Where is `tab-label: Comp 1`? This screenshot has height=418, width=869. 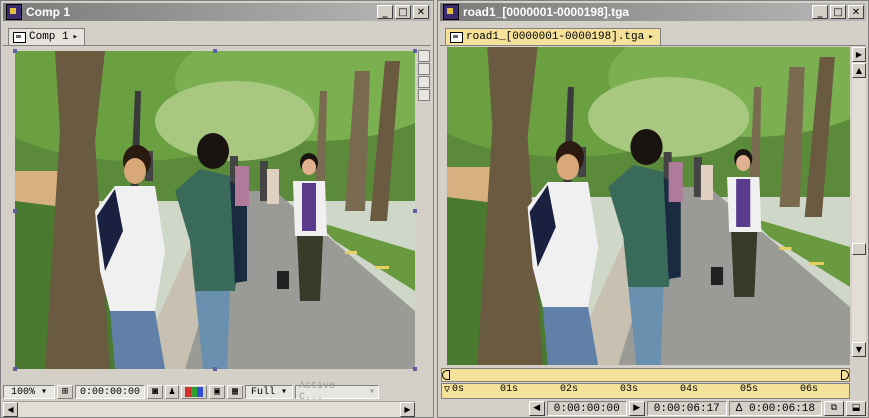 tab-label: Comp 1 is located at coordinates (49, 37).